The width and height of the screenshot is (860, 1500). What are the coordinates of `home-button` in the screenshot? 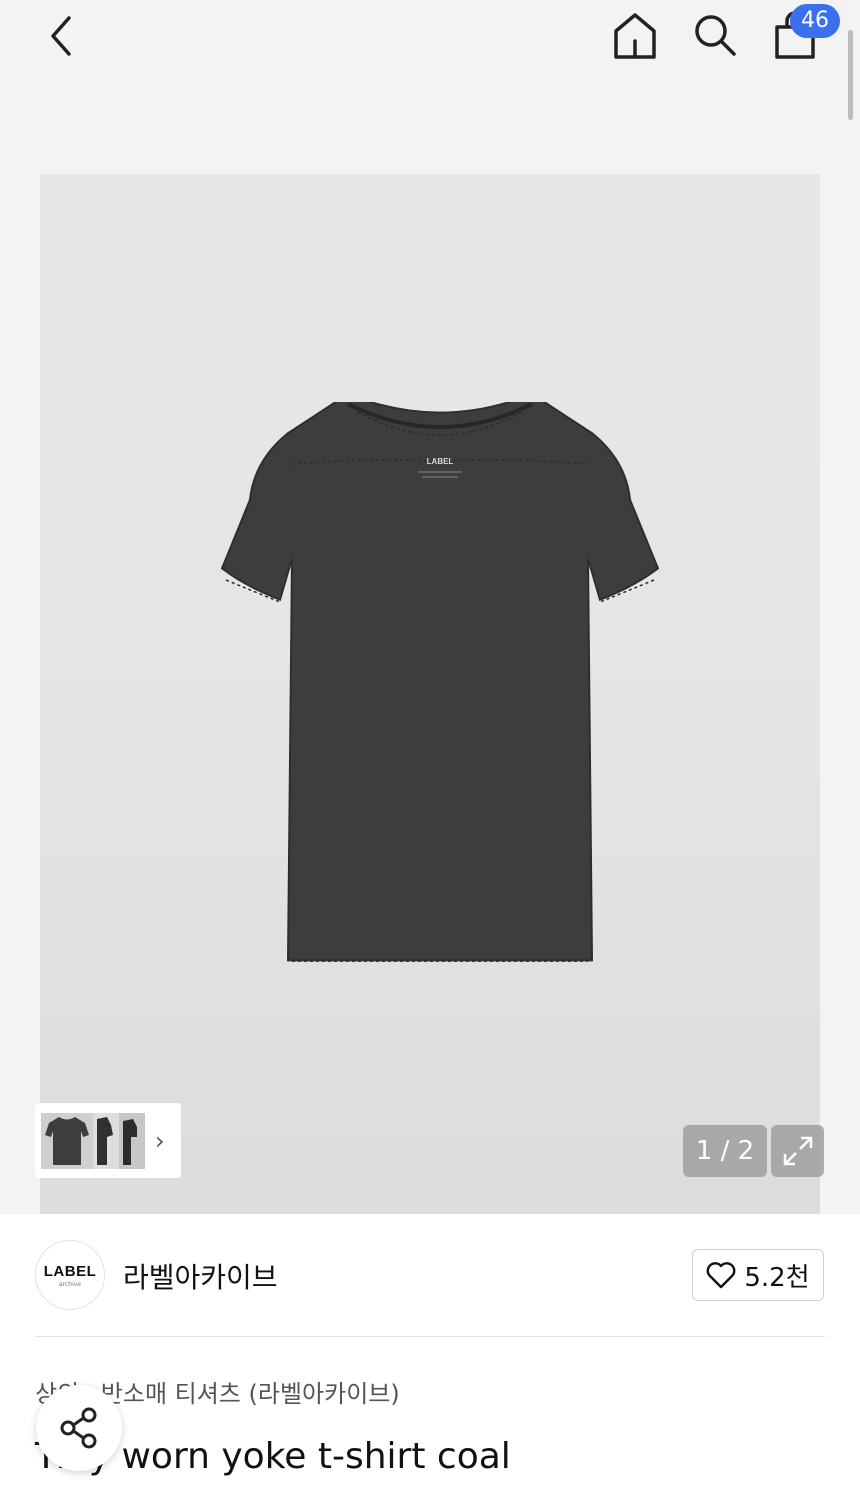 It's located at (635, 35).